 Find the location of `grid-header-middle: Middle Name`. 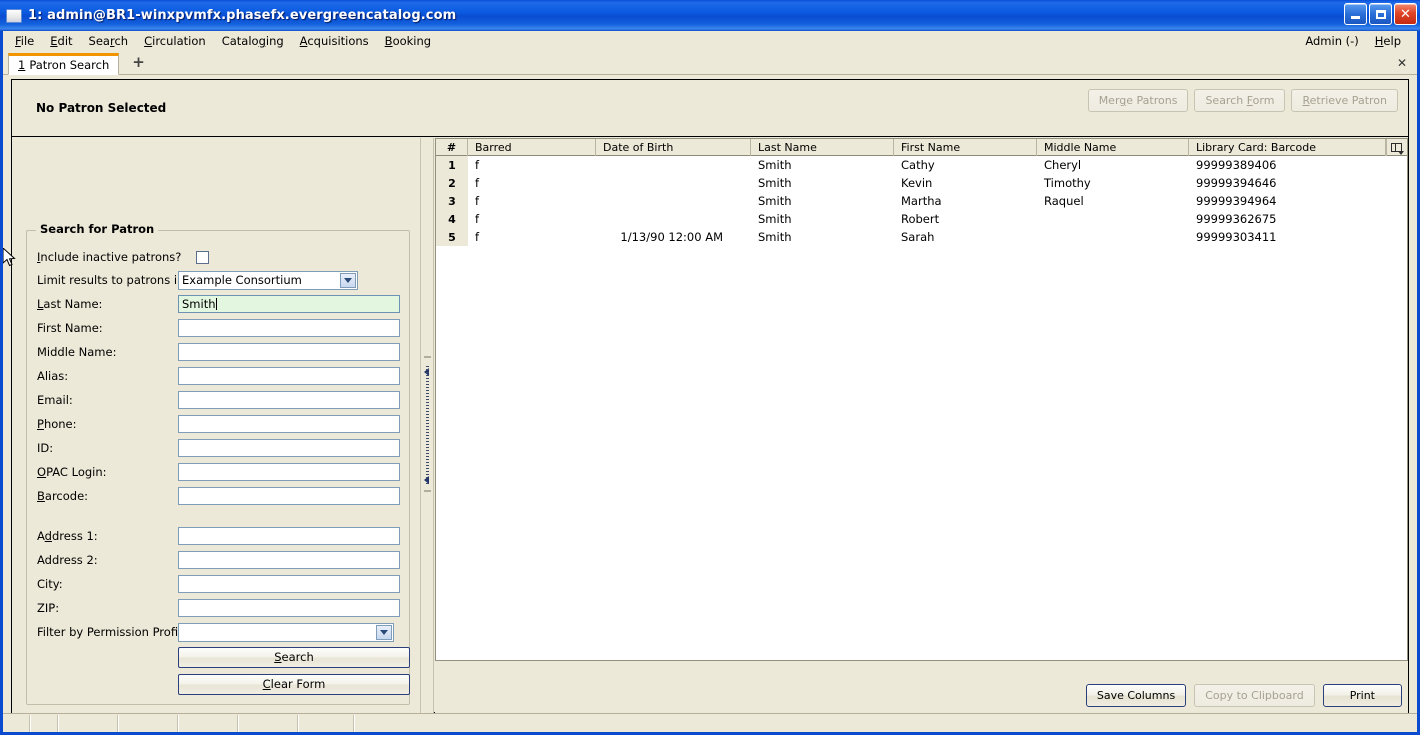

grid-header-middle: Middle Name is located at coordinates (1113, 147).